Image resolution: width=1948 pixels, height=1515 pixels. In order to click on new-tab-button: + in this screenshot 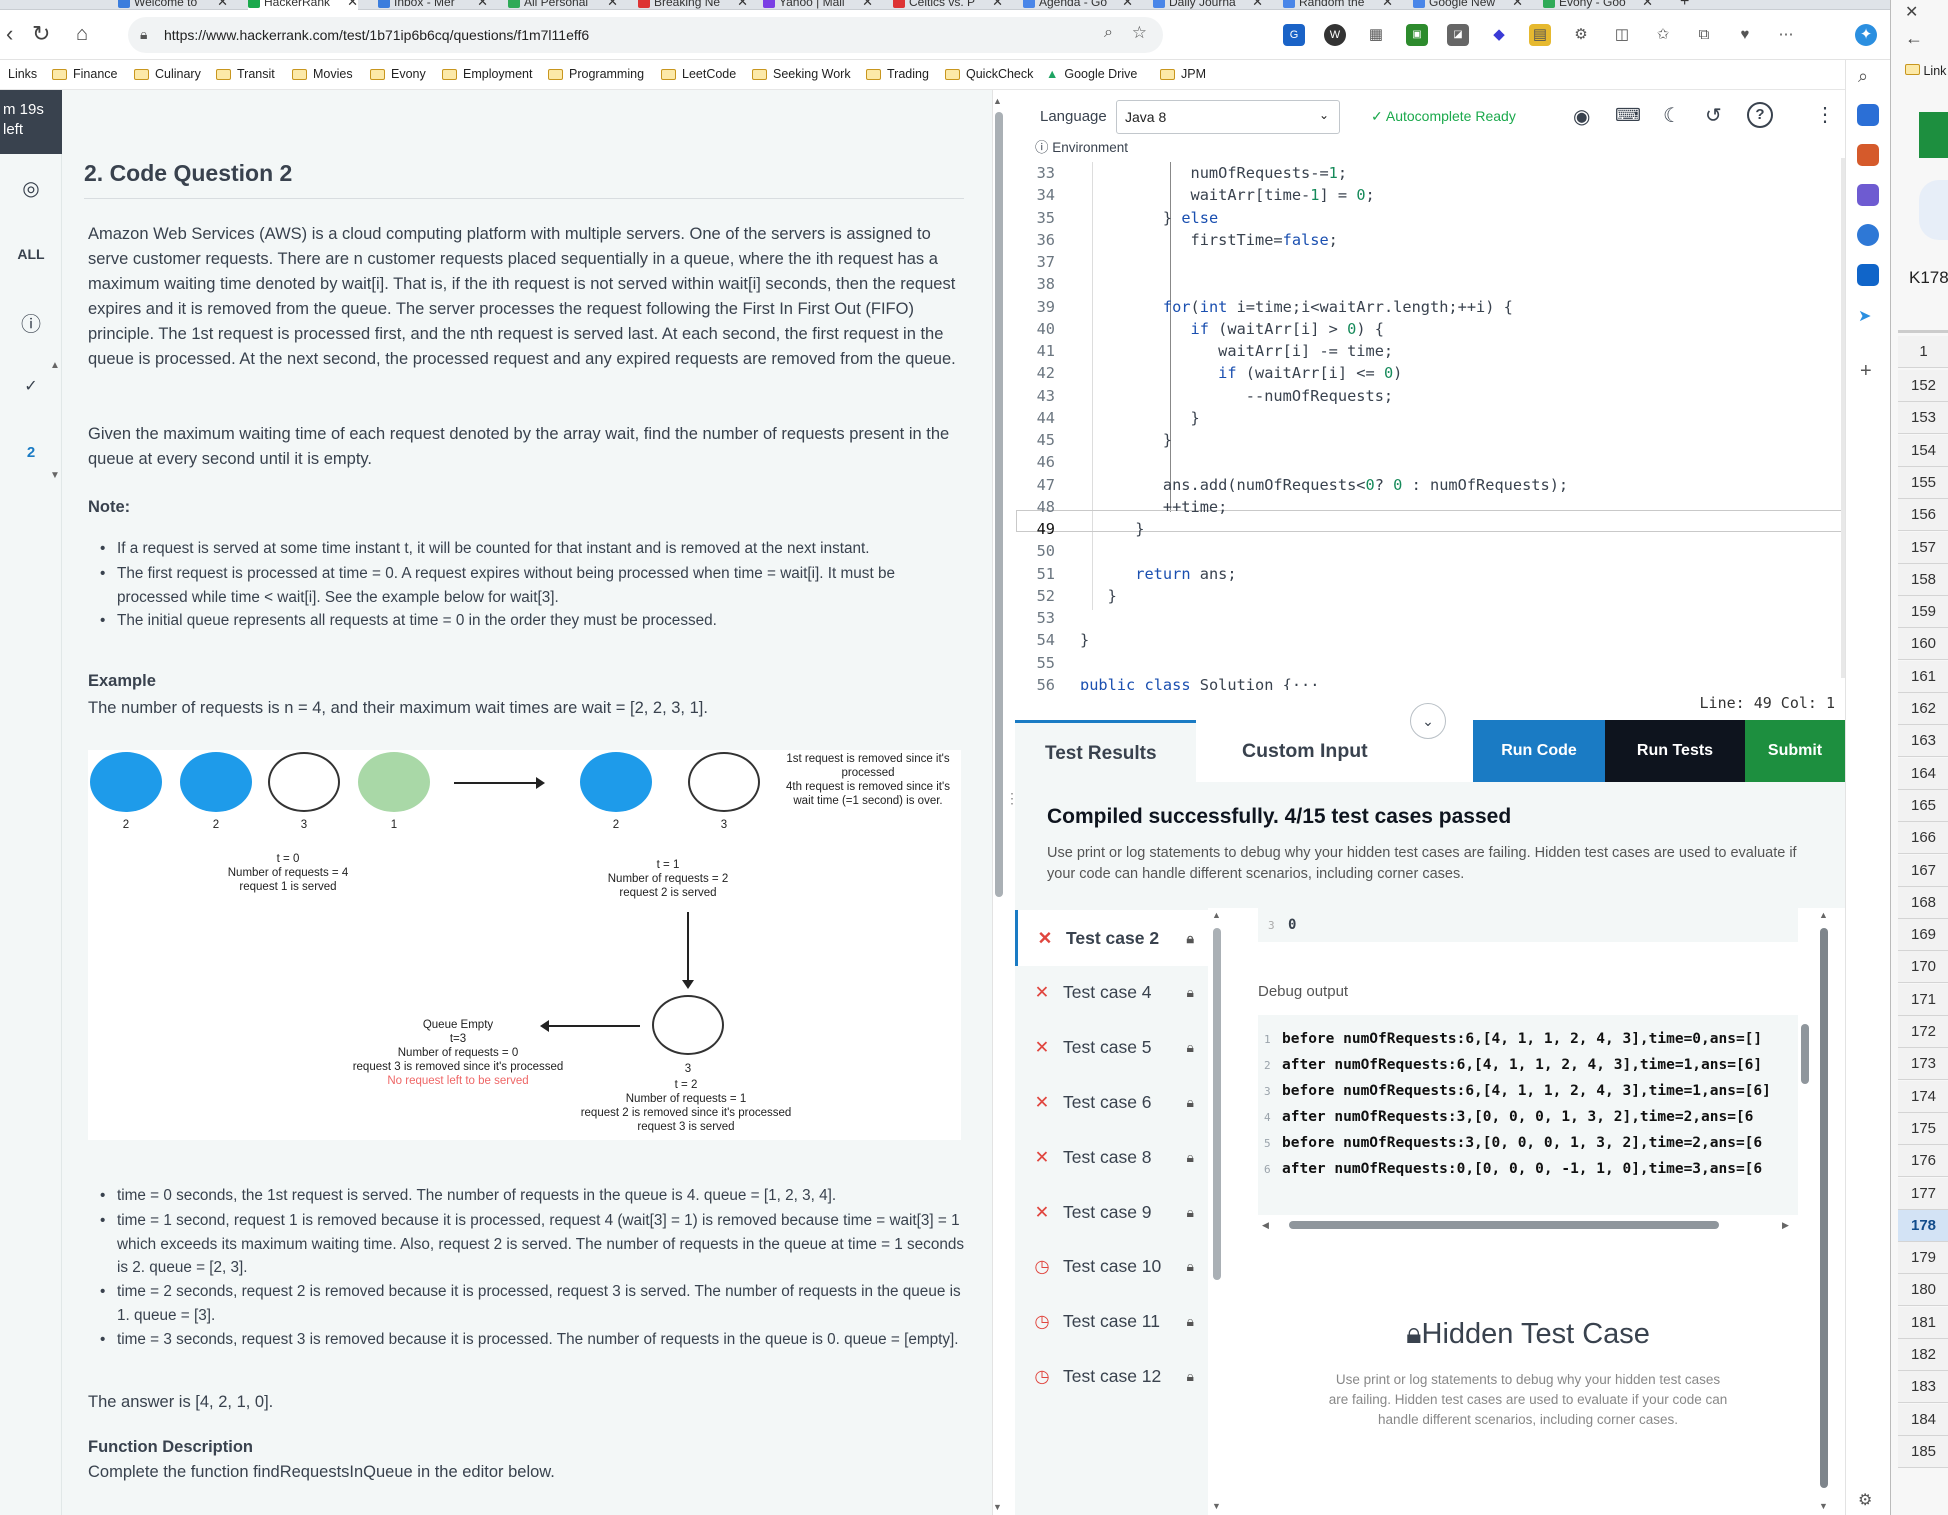, I will do `click(1690, 5)`.